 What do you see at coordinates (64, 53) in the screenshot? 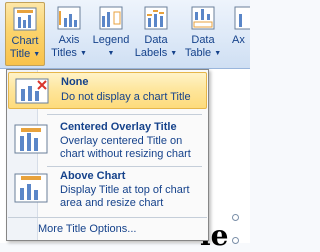
I see `axis-titles-label-2: Titles` at bounding box center [64, 53].